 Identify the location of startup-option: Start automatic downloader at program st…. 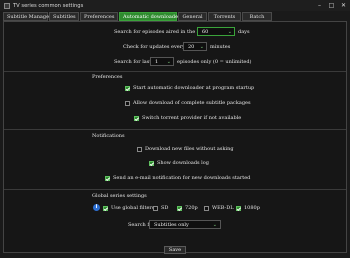
(189, 88).